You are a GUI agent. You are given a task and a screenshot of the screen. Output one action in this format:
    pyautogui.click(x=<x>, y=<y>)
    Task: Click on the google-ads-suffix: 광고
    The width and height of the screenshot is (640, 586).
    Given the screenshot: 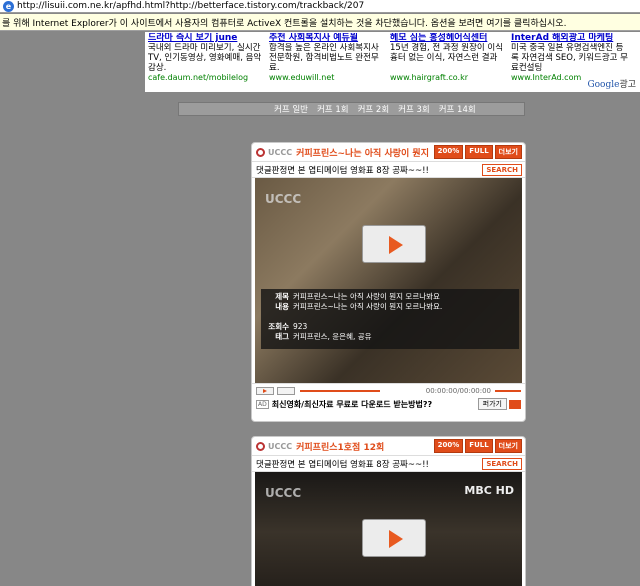 What is the action you would take?
    pyautogui.click(x=627, y=85)
    